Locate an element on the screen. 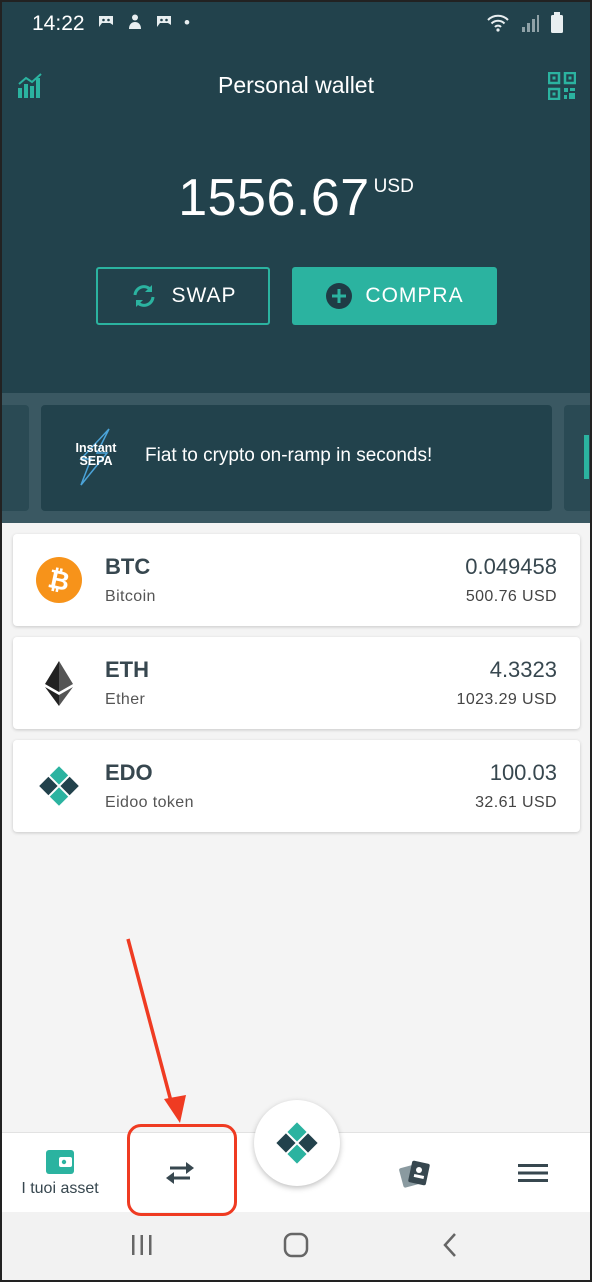 Image resolution: width=592 pixels, height=1282 pixels. recent-apps-icon is located at coordinates (142, 1245).